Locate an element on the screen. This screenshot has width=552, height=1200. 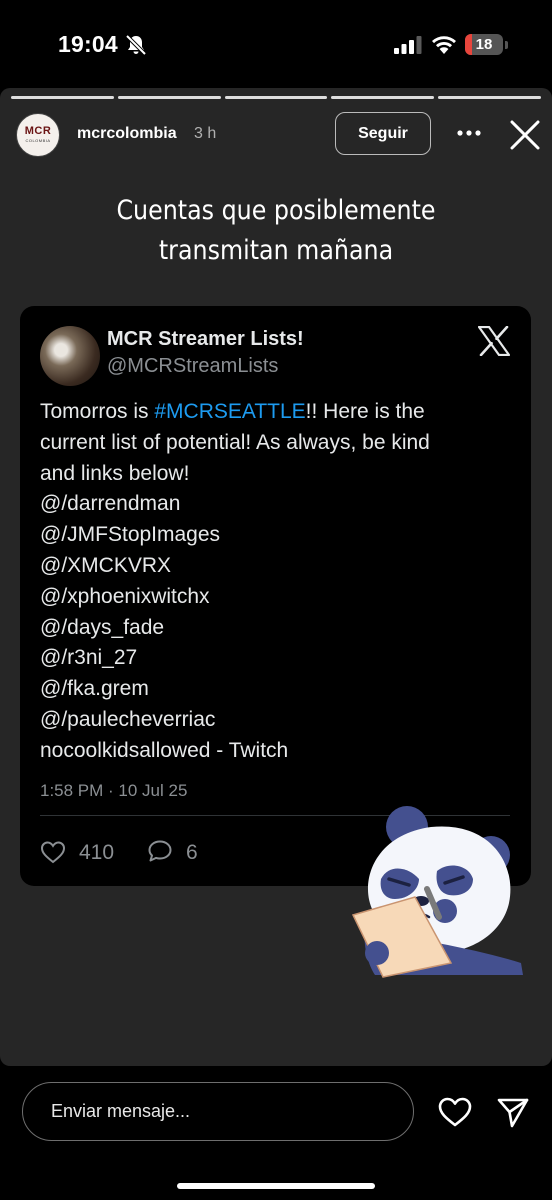
status-bar: 19:04 18 is located at coordinates (276, 44).